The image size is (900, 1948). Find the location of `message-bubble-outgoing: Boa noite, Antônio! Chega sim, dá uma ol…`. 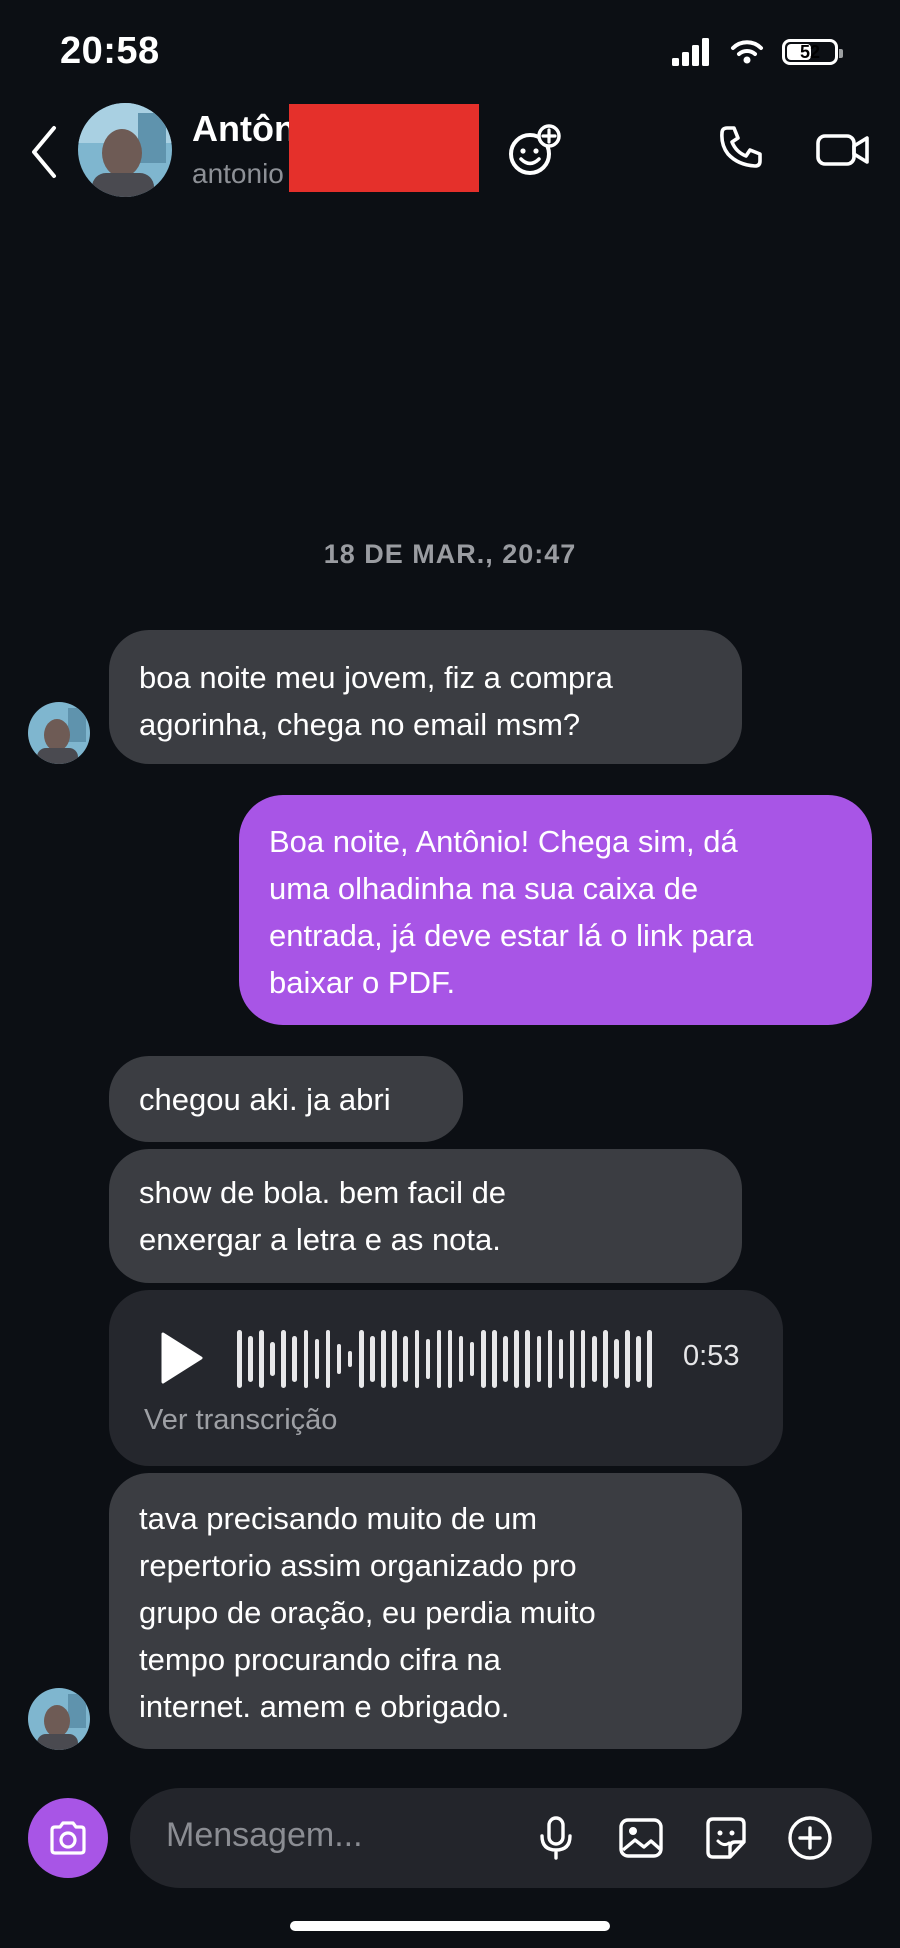

message-bubble-outgoing: Boa noite, Antônio! Chega sim, dá uma ol… is located at coordinates (555, 910).